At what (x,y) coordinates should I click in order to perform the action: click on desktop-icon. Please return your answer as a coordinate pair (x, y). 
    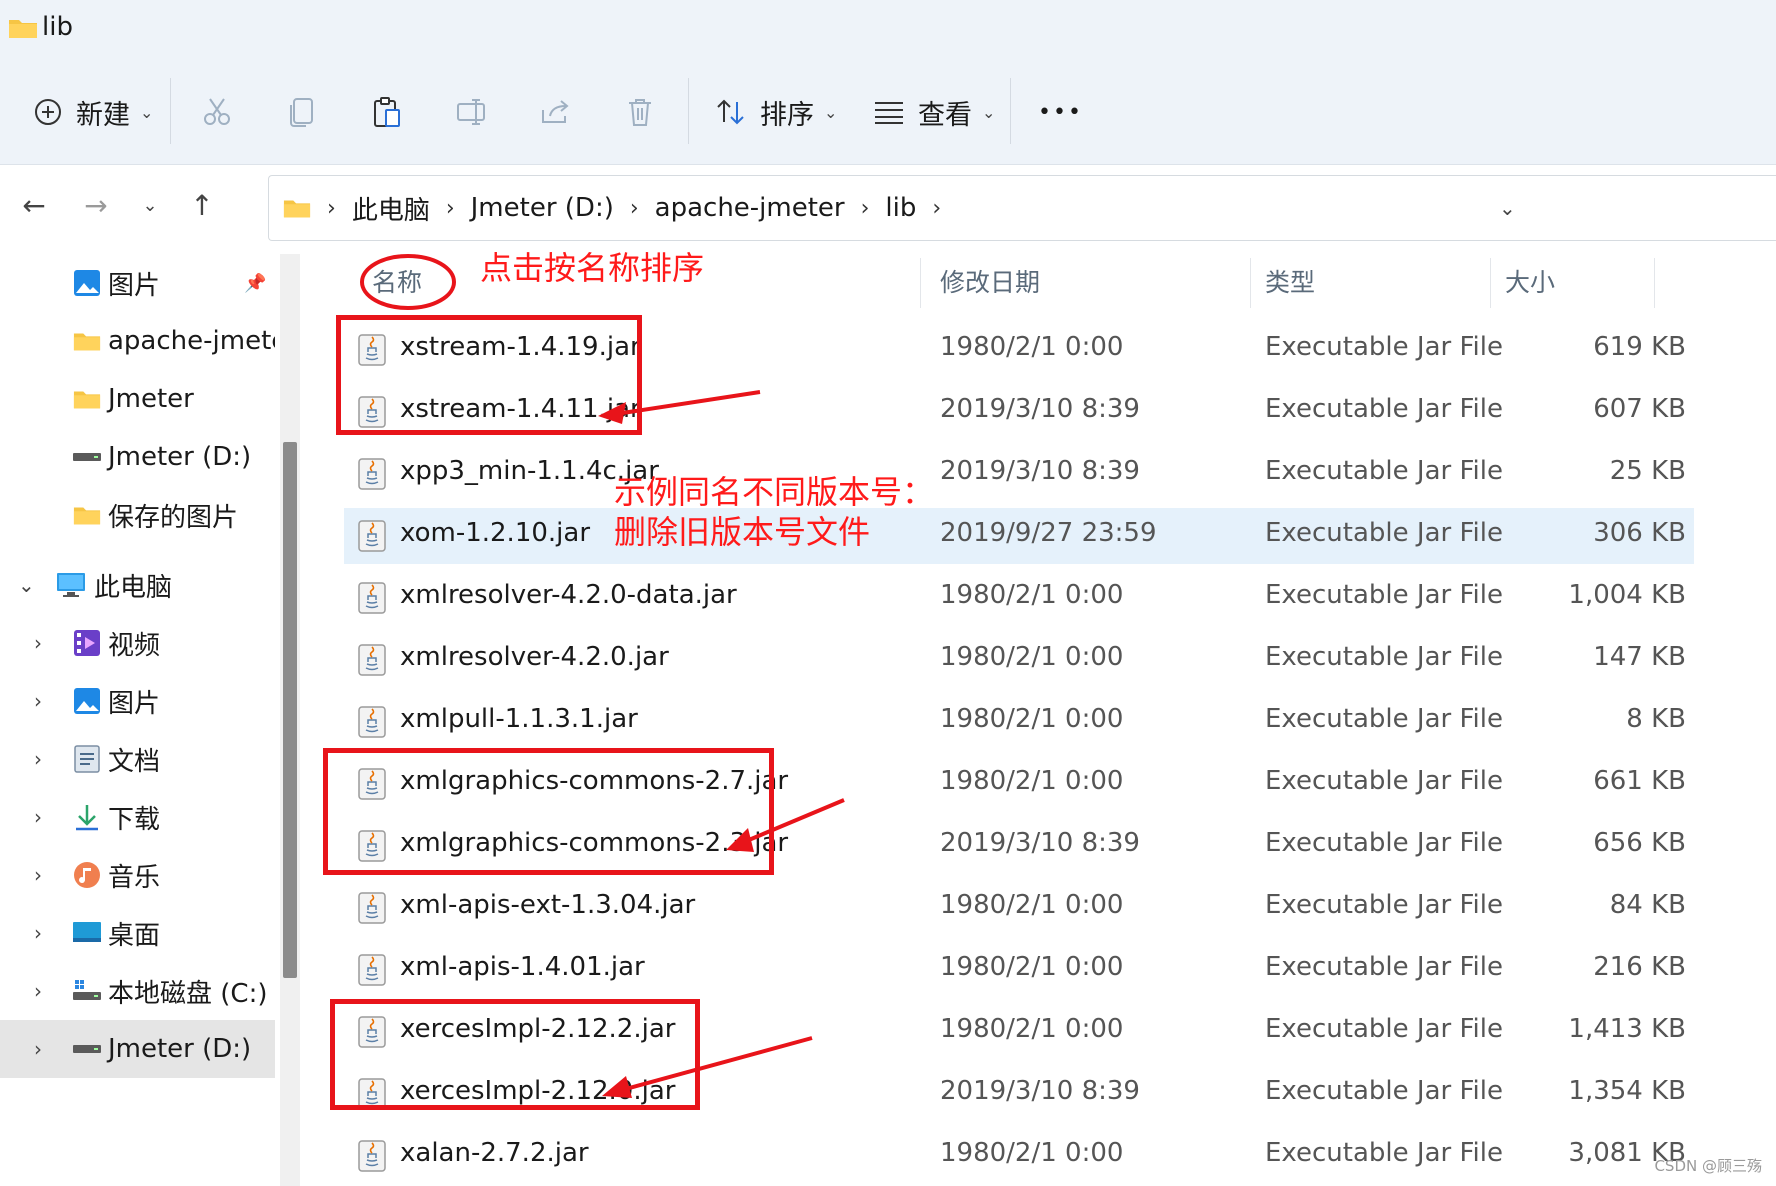
    Looking at the image, I should click on (87, 933).